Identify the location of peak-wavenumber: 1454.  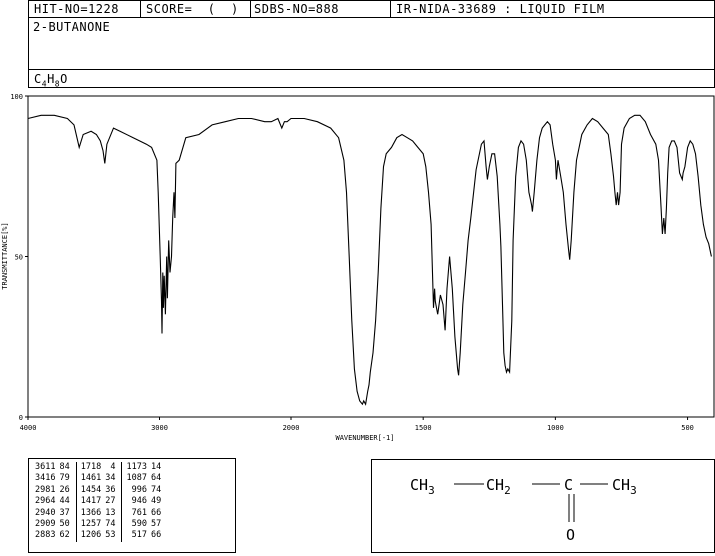
(89, 490).